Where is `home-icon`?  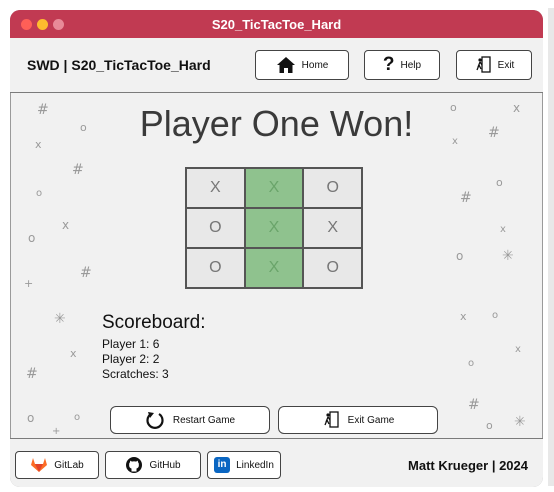
home-icon is located at coordinates (285, 65).